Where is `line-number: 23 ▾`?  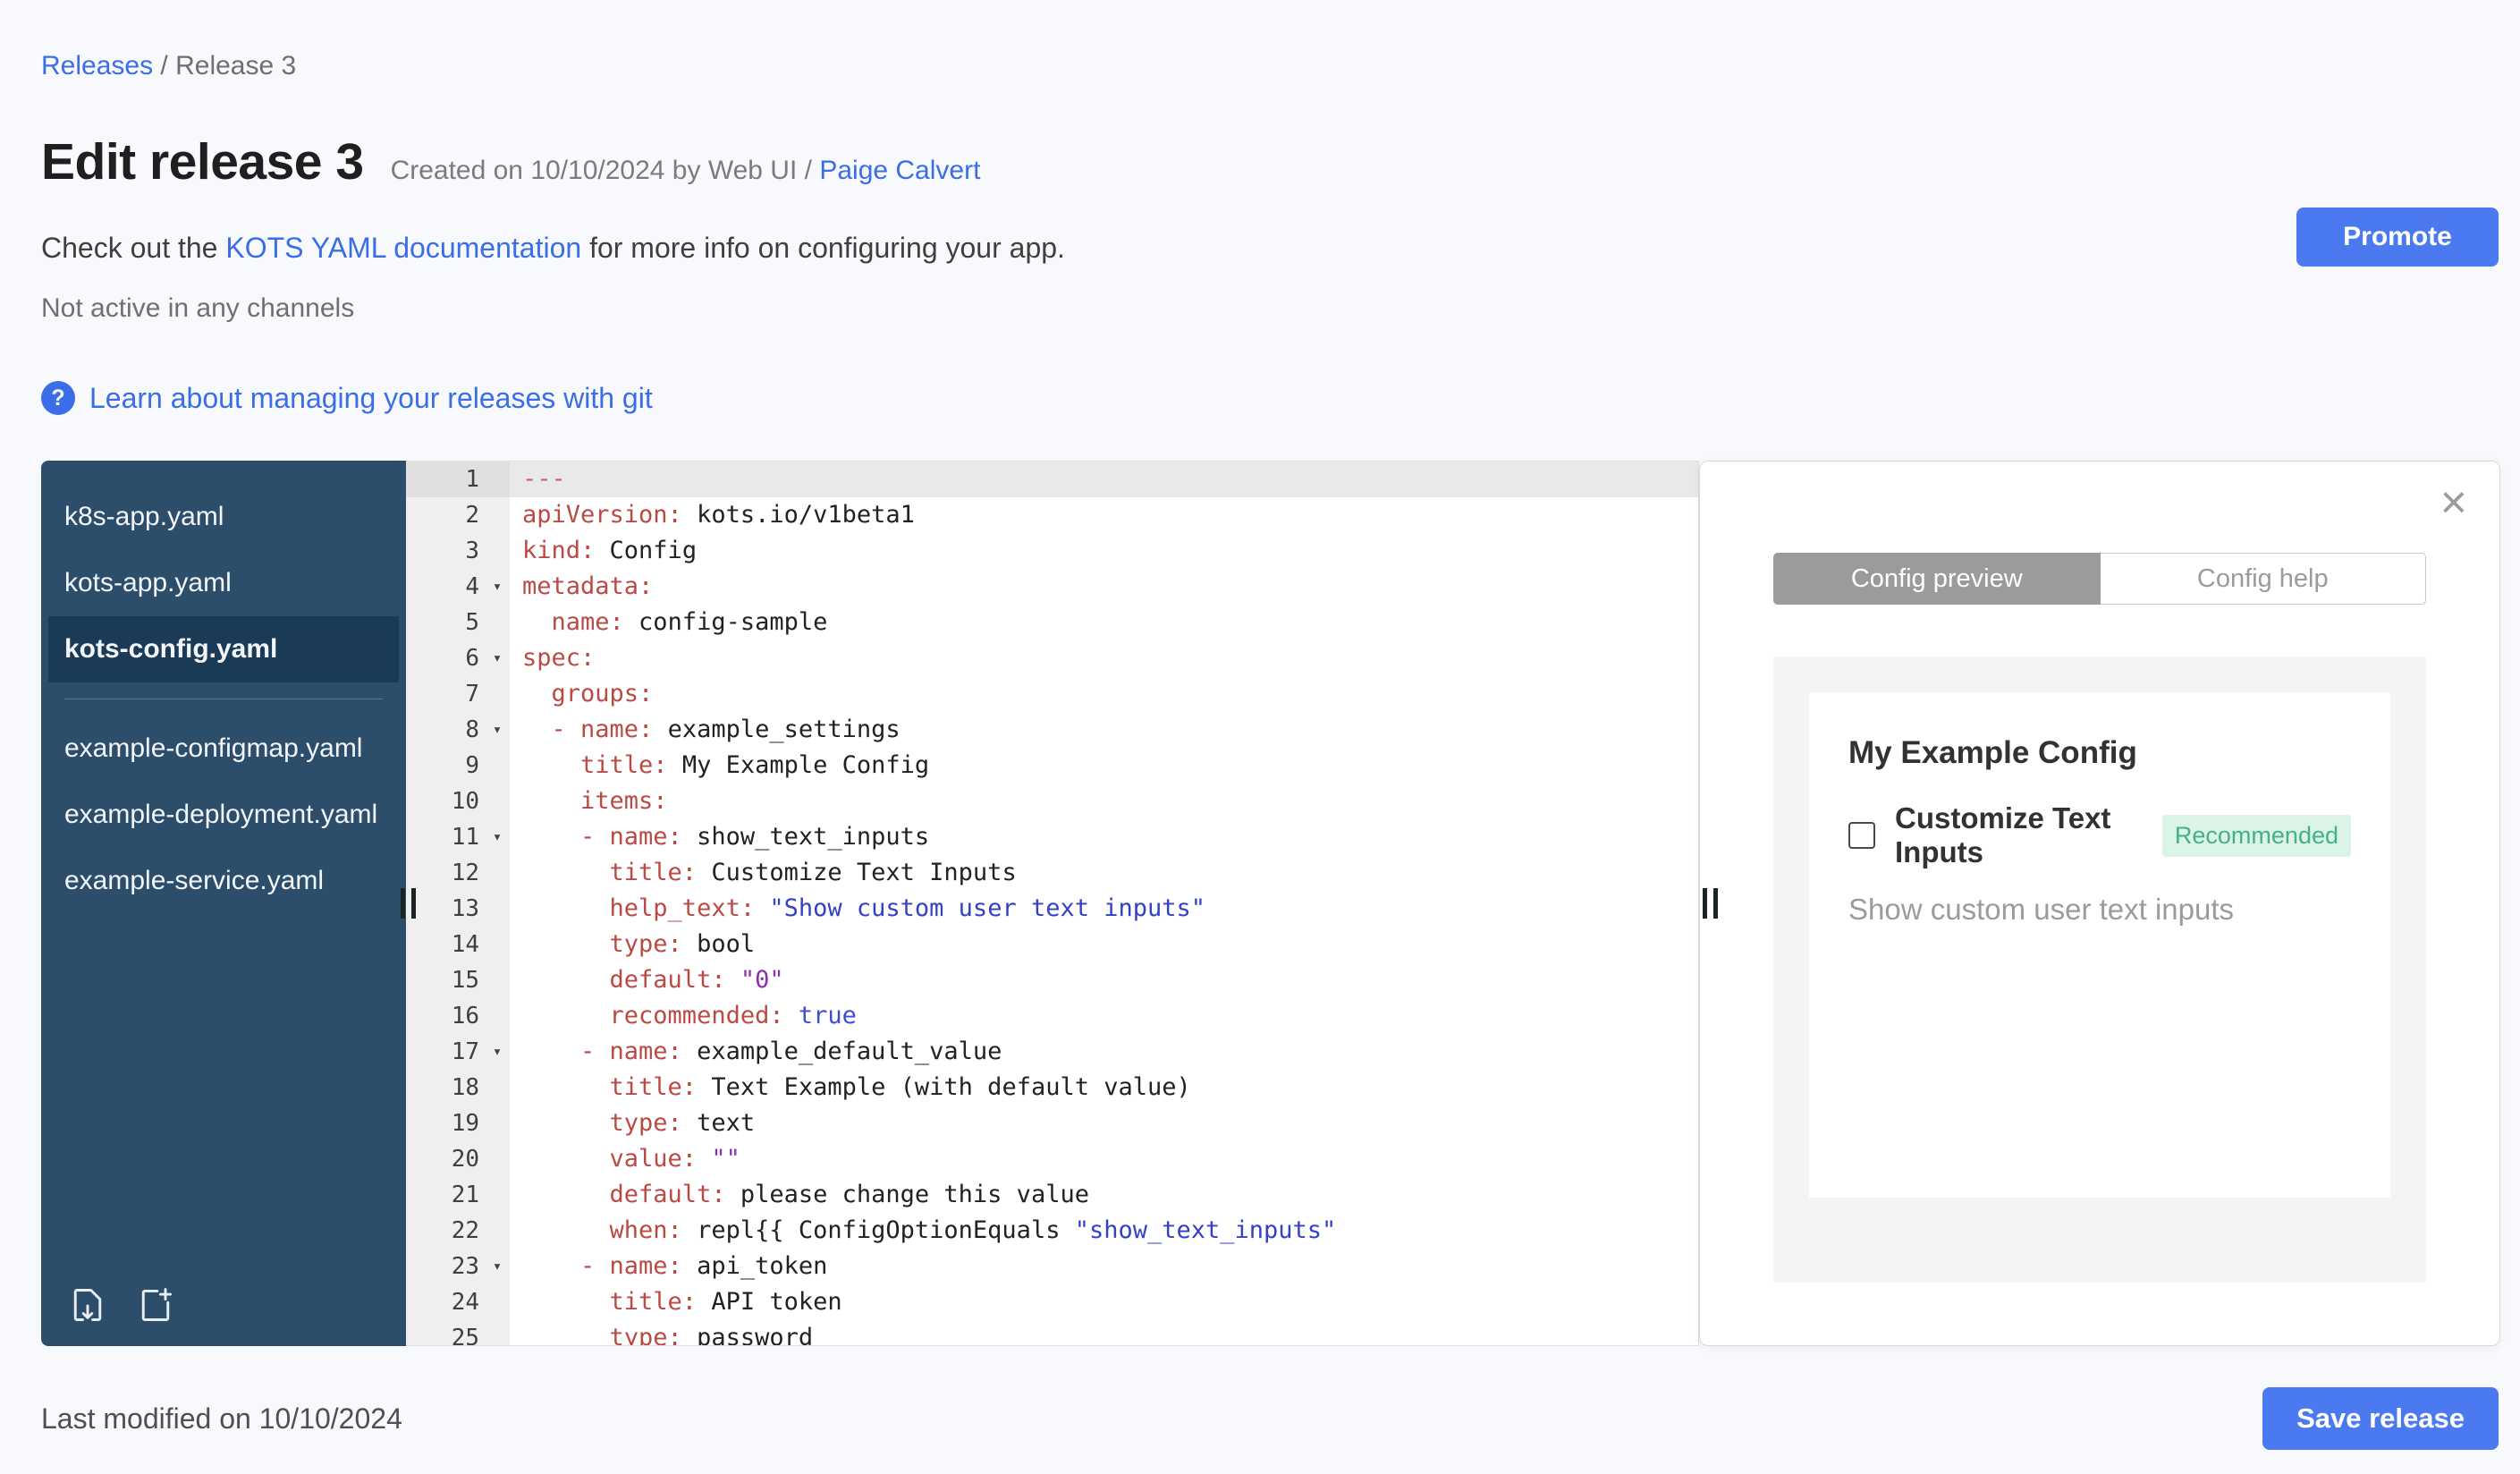
line-number: 23 ▾ is located at coordinates (458, 1266).